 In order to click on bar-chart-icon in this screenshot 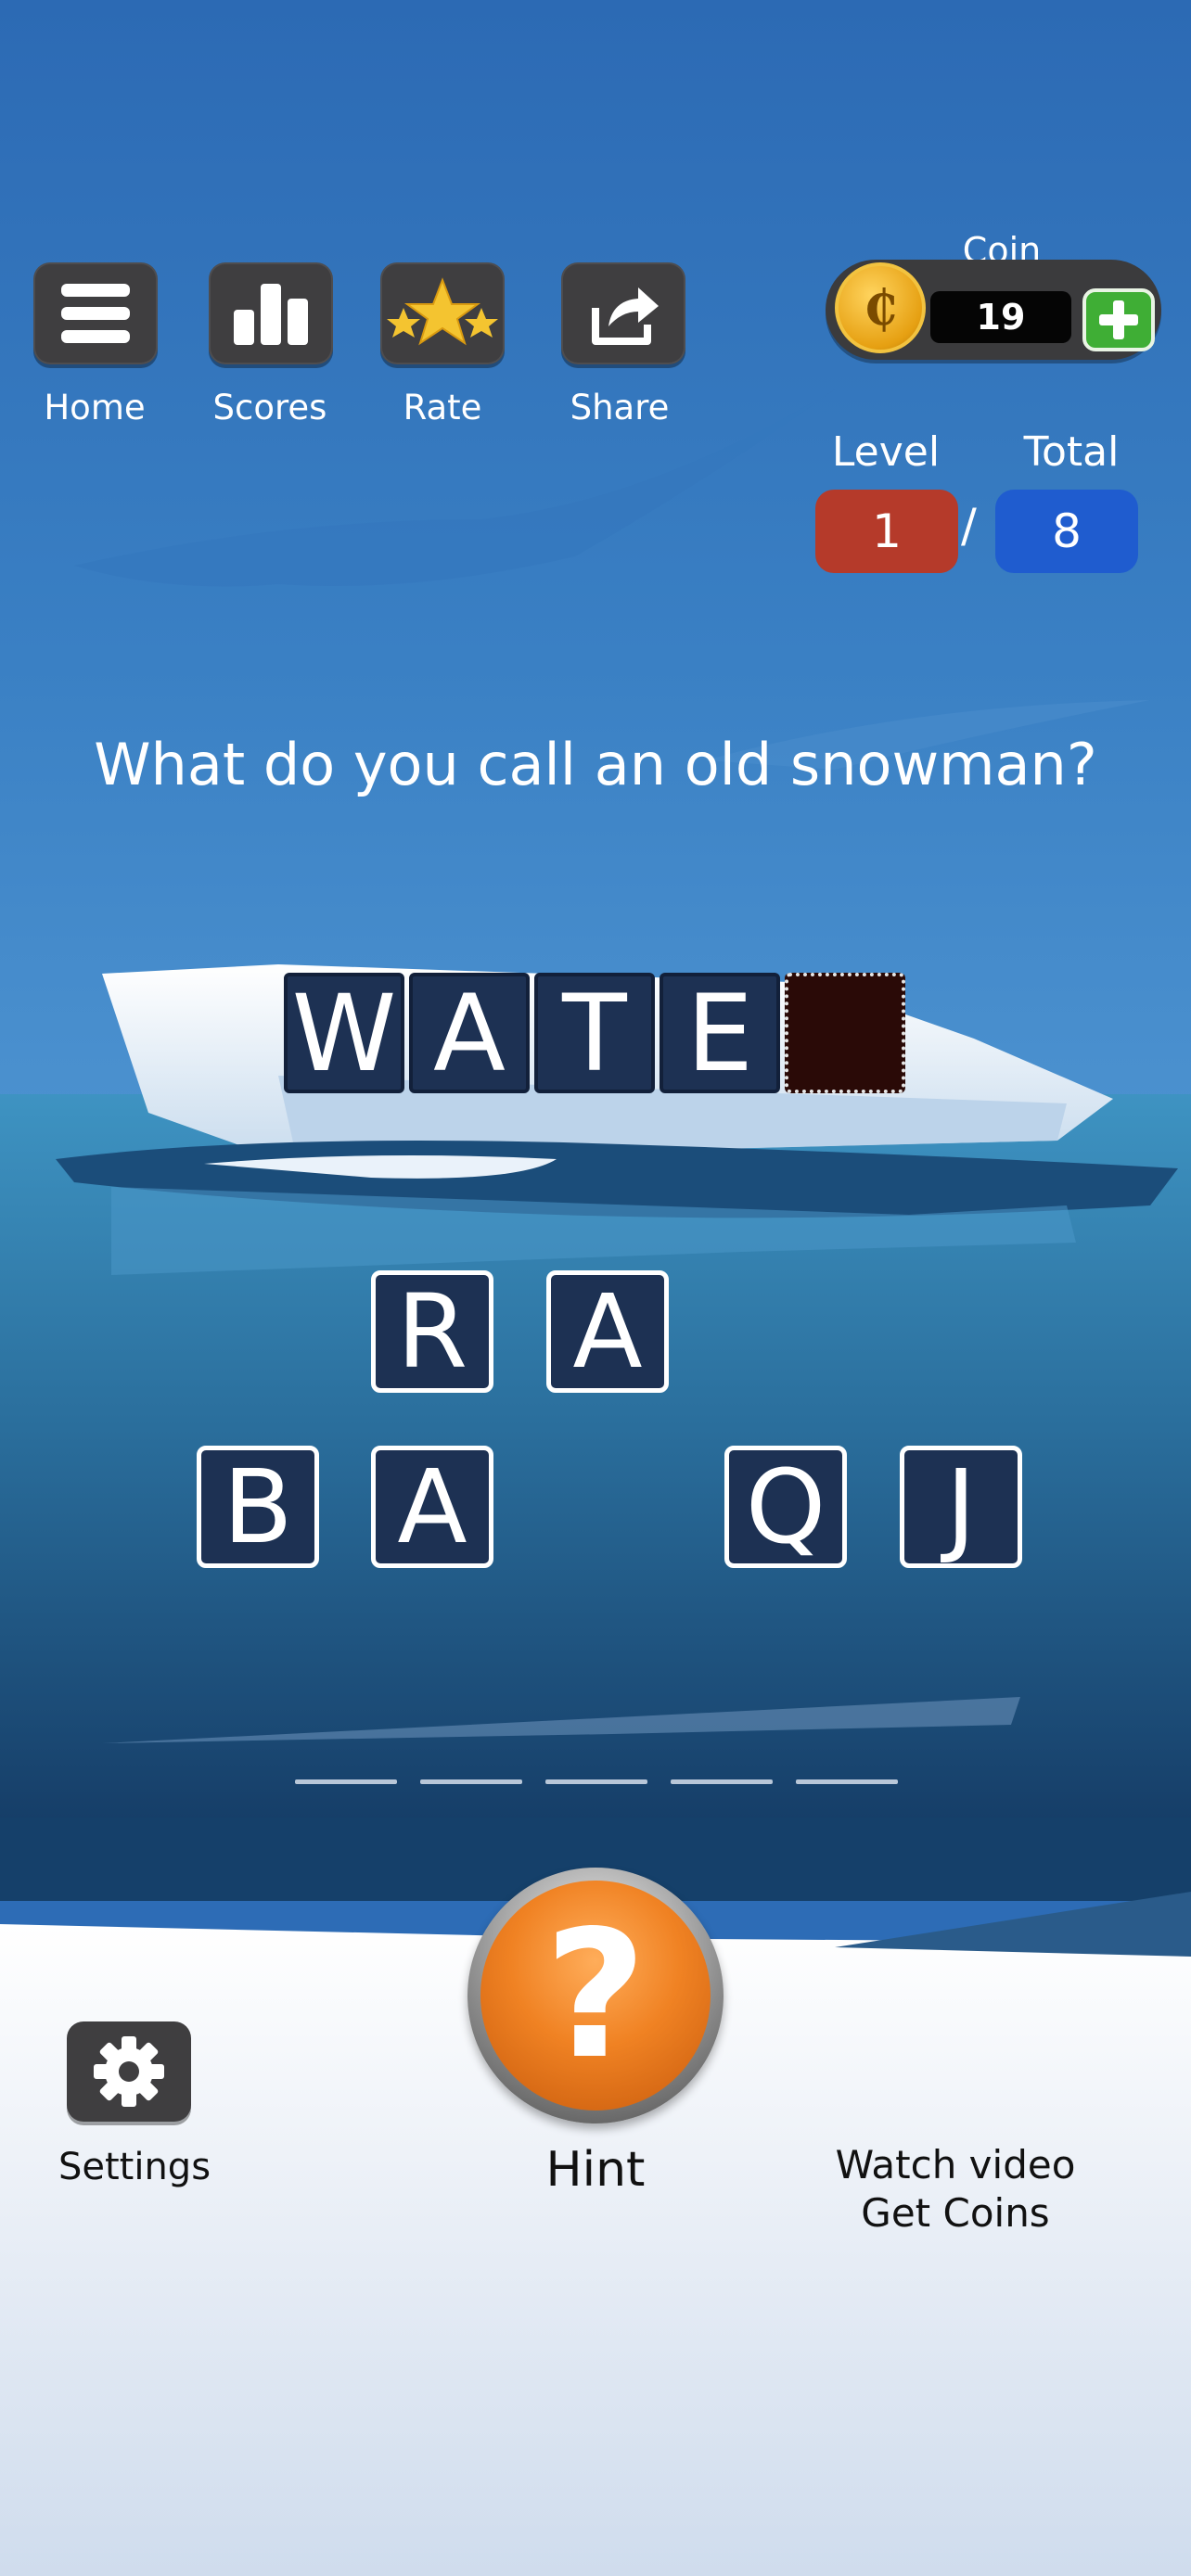, I will do `click(271, 314)`.